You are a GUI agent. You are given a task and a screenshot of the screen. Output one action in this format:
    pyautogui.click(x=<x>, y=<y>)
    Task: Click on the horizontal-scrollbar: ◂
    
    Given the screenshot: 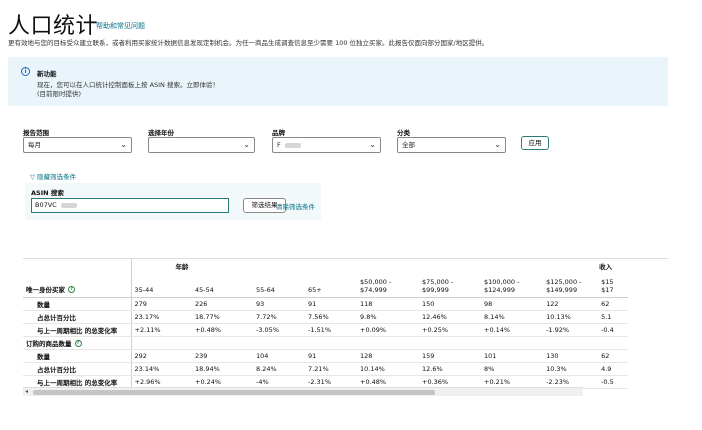 What is the action you would take?
    pyautogui.click(x=303, y=391)
    